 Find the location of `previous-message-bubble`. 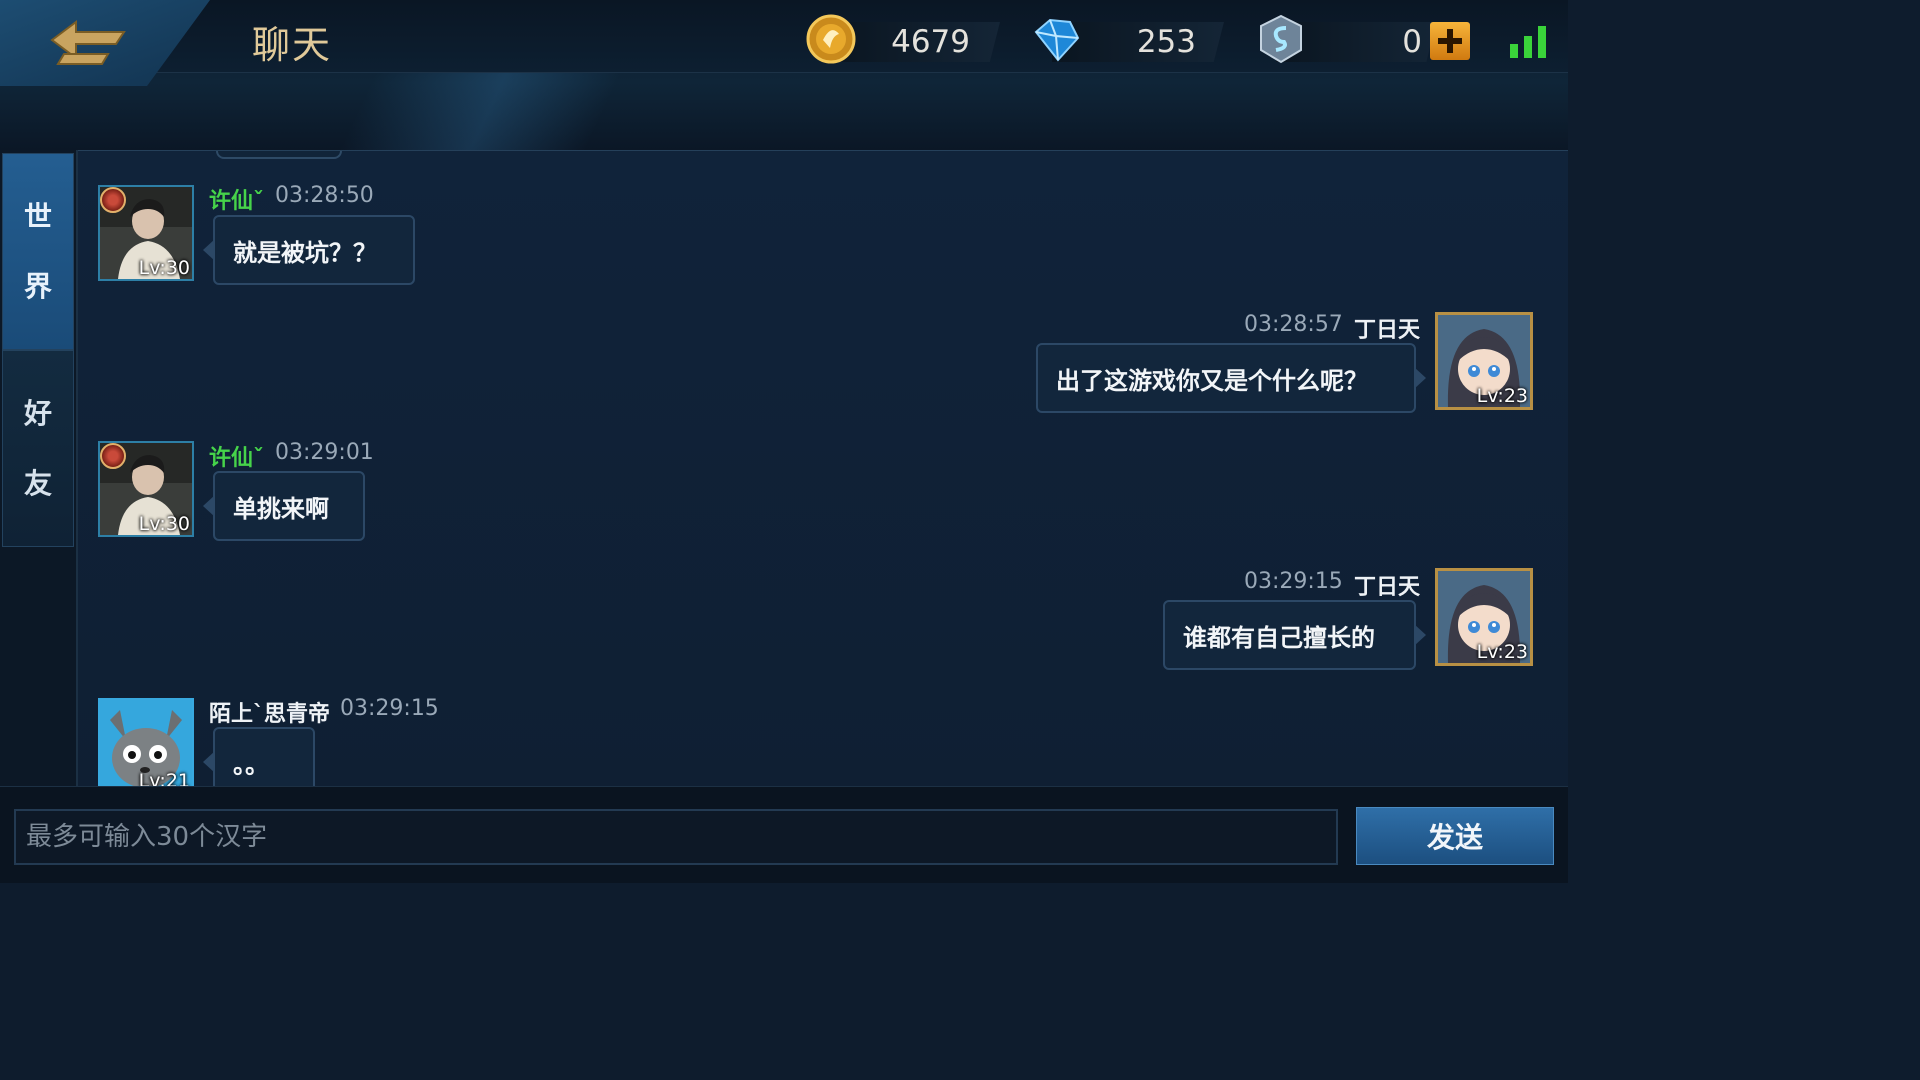

previous-message-bubble is located at coordinates (279, 155).